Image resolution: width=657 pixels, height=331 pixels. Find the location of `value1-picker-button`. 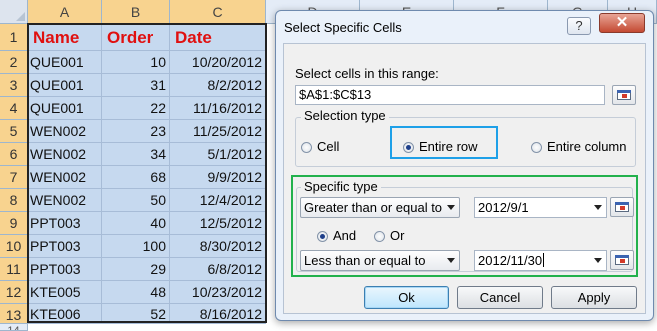

value1-picker-button is located at coordinates (622, 207).